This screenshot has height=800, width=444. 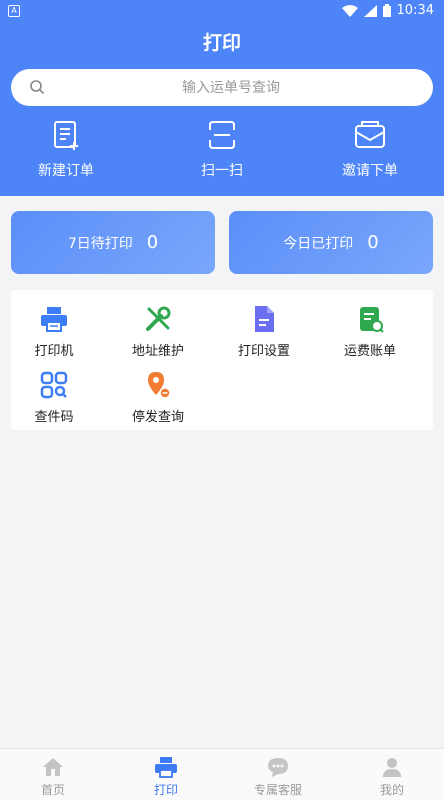 What do you see at coordinates (222, 151) in the screenshot?
I see `scan-button: 扫一扫` at bounding box center [222, 151].